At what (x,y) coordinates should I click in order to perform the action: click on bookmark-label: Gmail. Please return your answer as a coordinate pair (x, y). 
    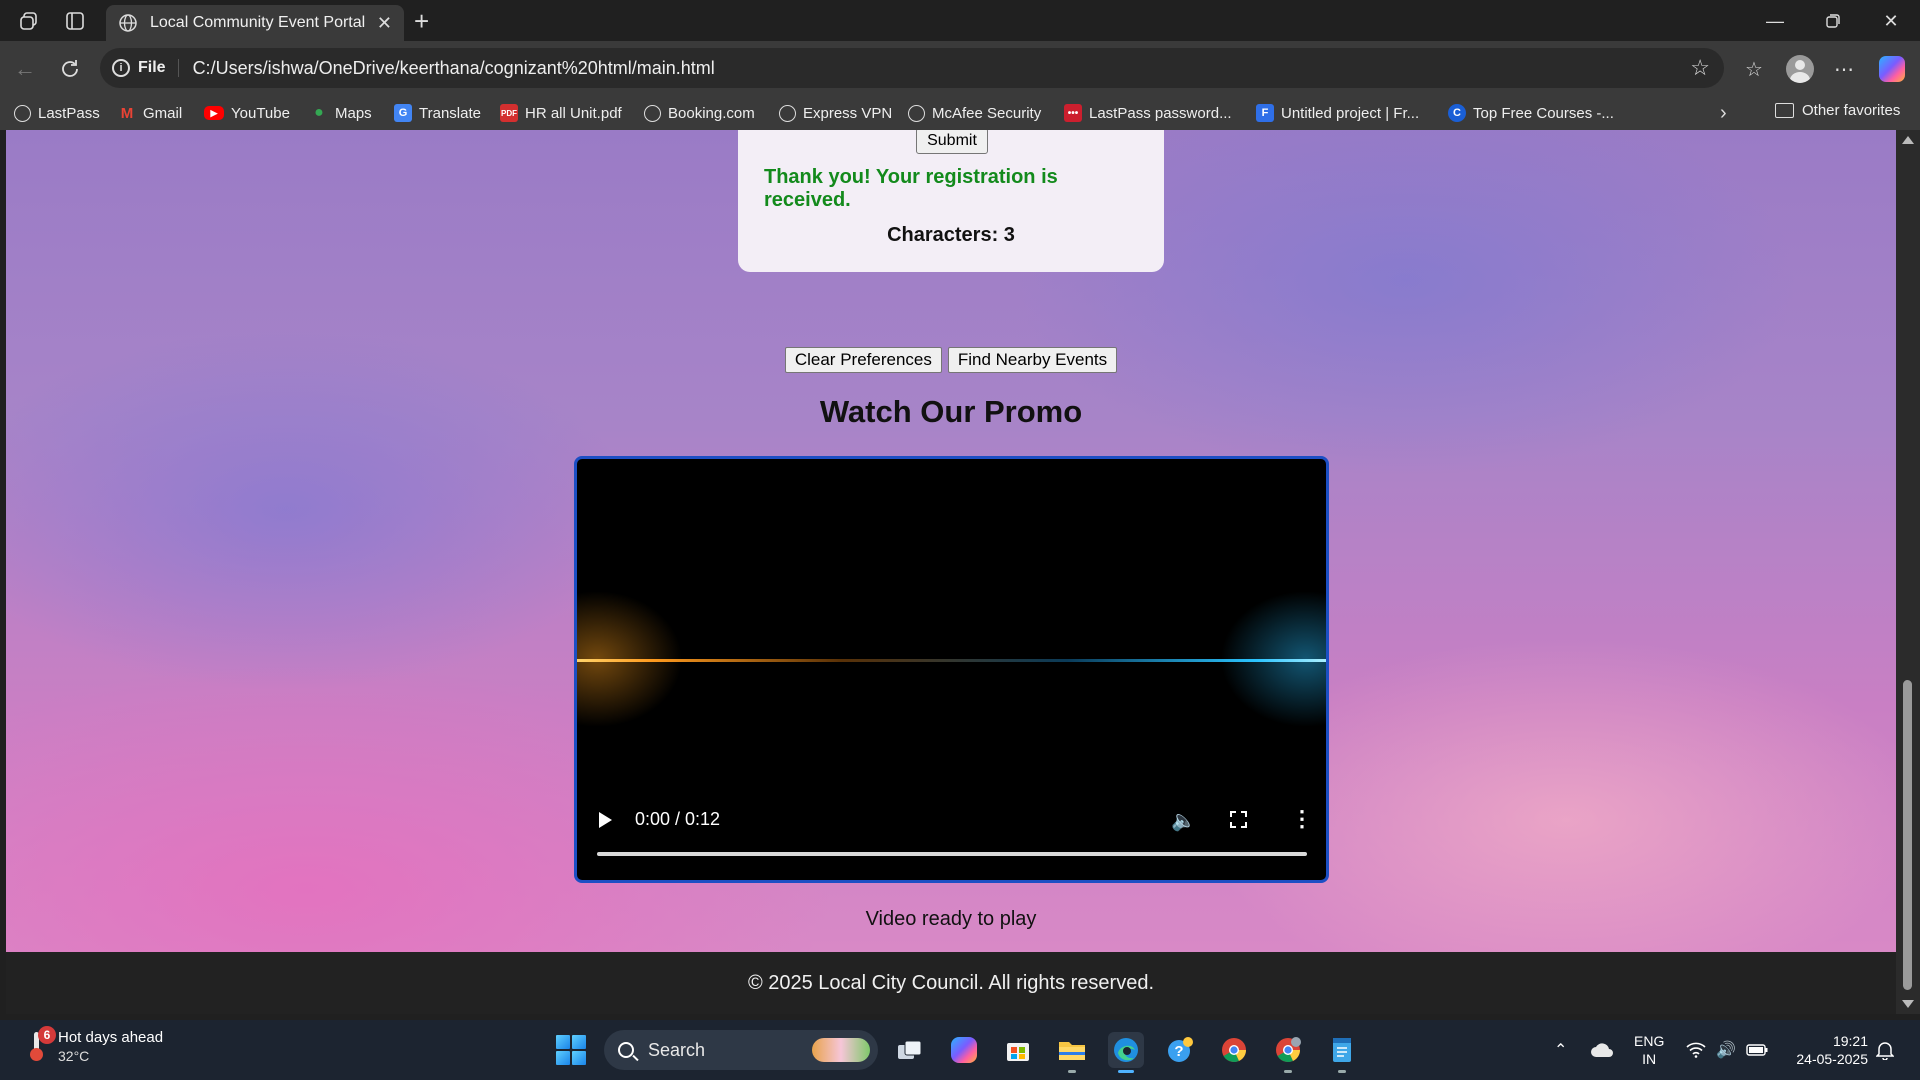
    Looking at the image, I should click on (163, 113).